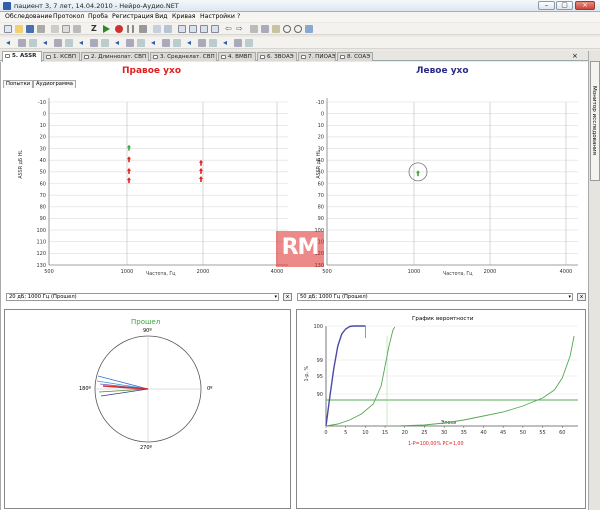 The image size is (600, 510). I want to click on prob-x-tick: 30, so click(444, 433).